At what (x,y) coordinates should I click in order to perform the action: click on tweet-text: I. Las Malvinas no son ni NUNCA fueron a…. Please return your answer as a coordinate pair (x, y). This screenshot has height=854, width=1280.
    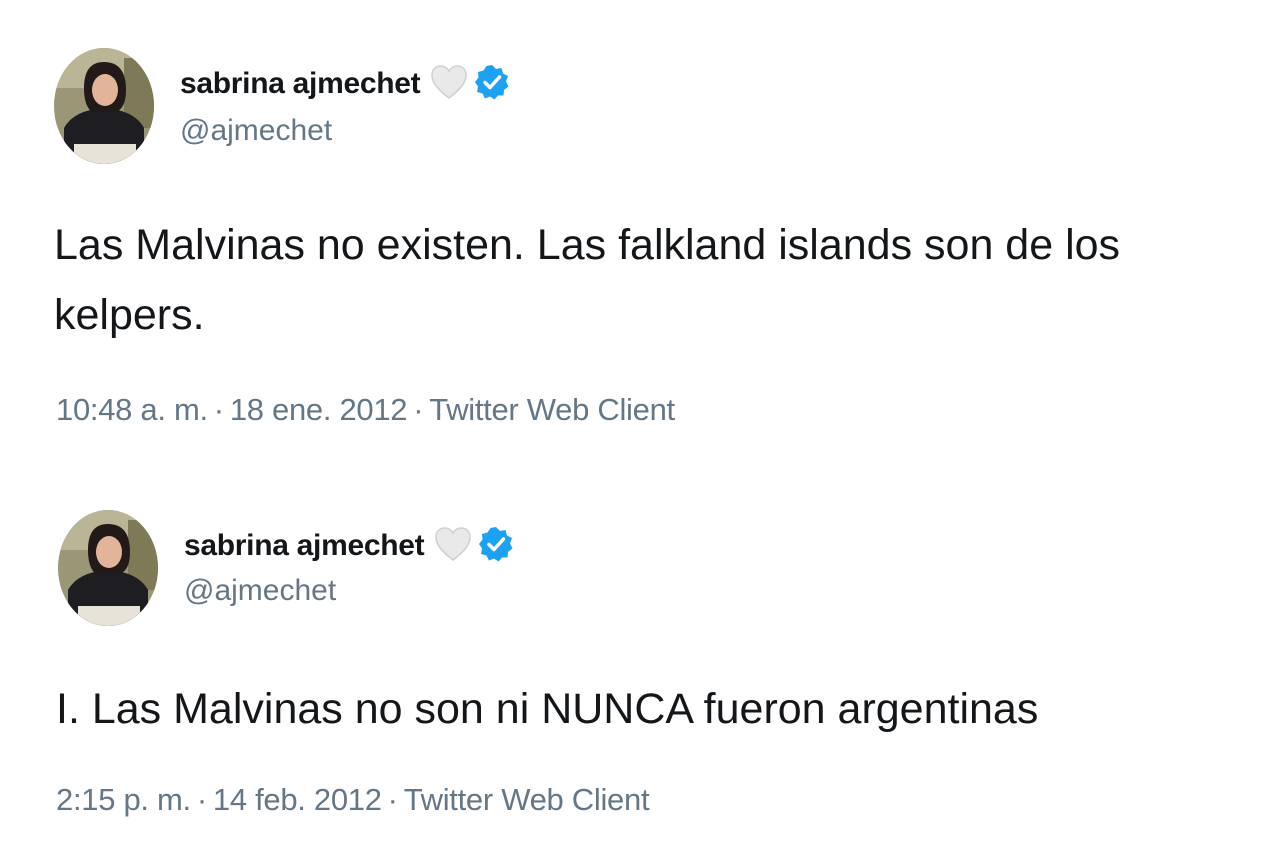
    Looking at the image, I should click on (547, 709).